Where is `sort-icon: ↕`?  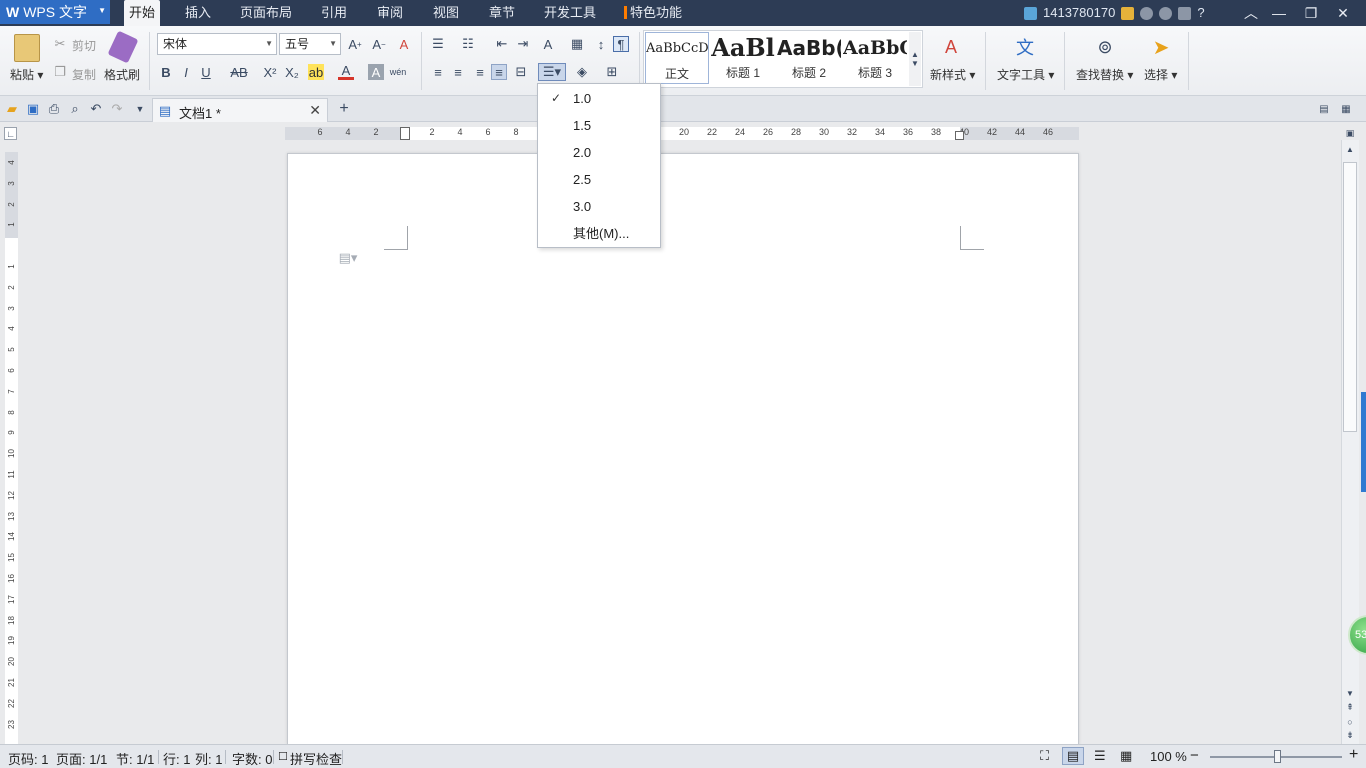
sort-icon: ↕ is located at coordinates (601, 44).